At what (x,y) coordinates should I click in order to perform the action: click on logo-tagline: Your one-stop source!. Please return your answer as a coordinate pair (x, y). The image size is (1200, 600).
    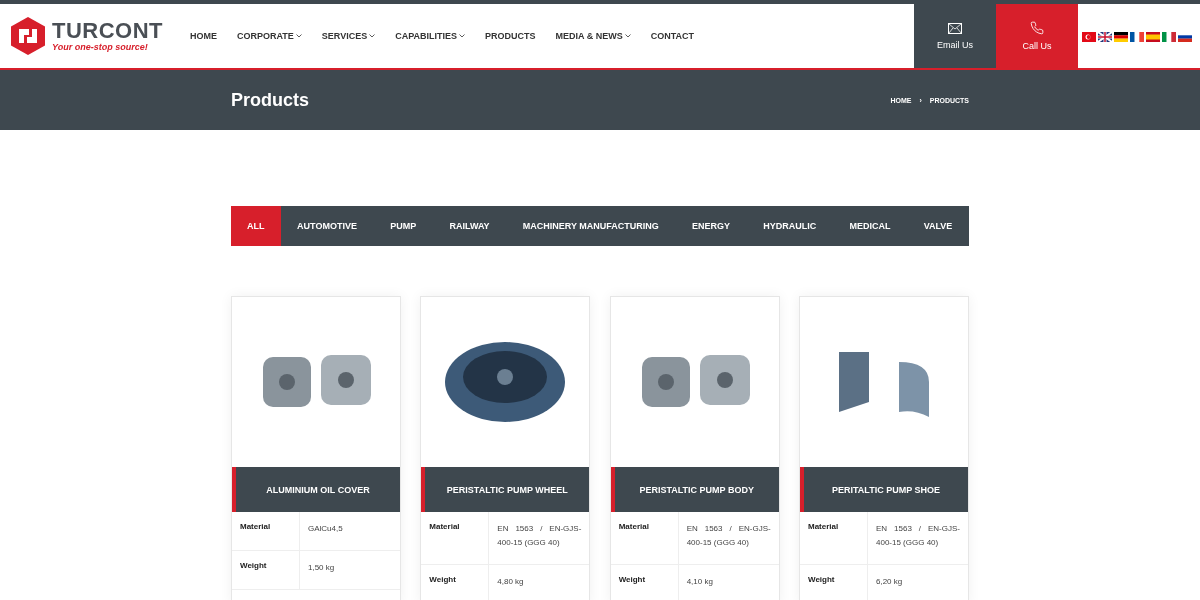
    Looking at the image, I should click on (100, 47).